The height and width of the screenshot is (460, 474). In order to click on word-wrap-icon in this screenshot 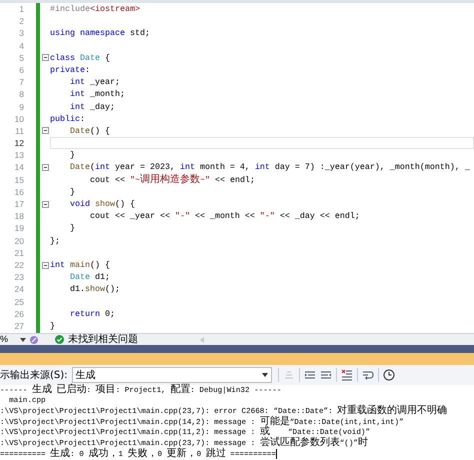, I will do `click(368, 375)`.